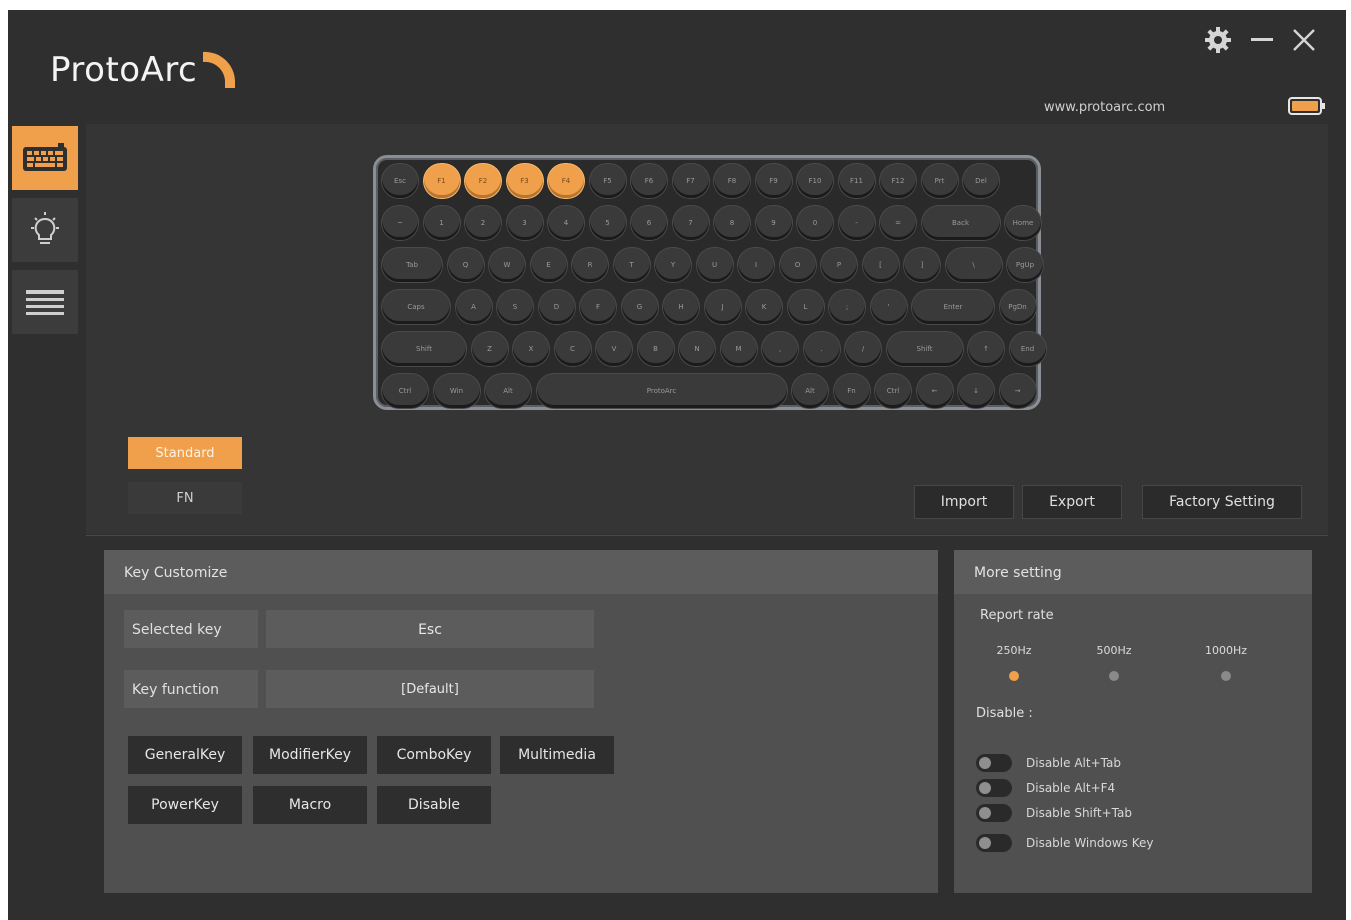  I want to click on key-end: End, so click(1027, 349).